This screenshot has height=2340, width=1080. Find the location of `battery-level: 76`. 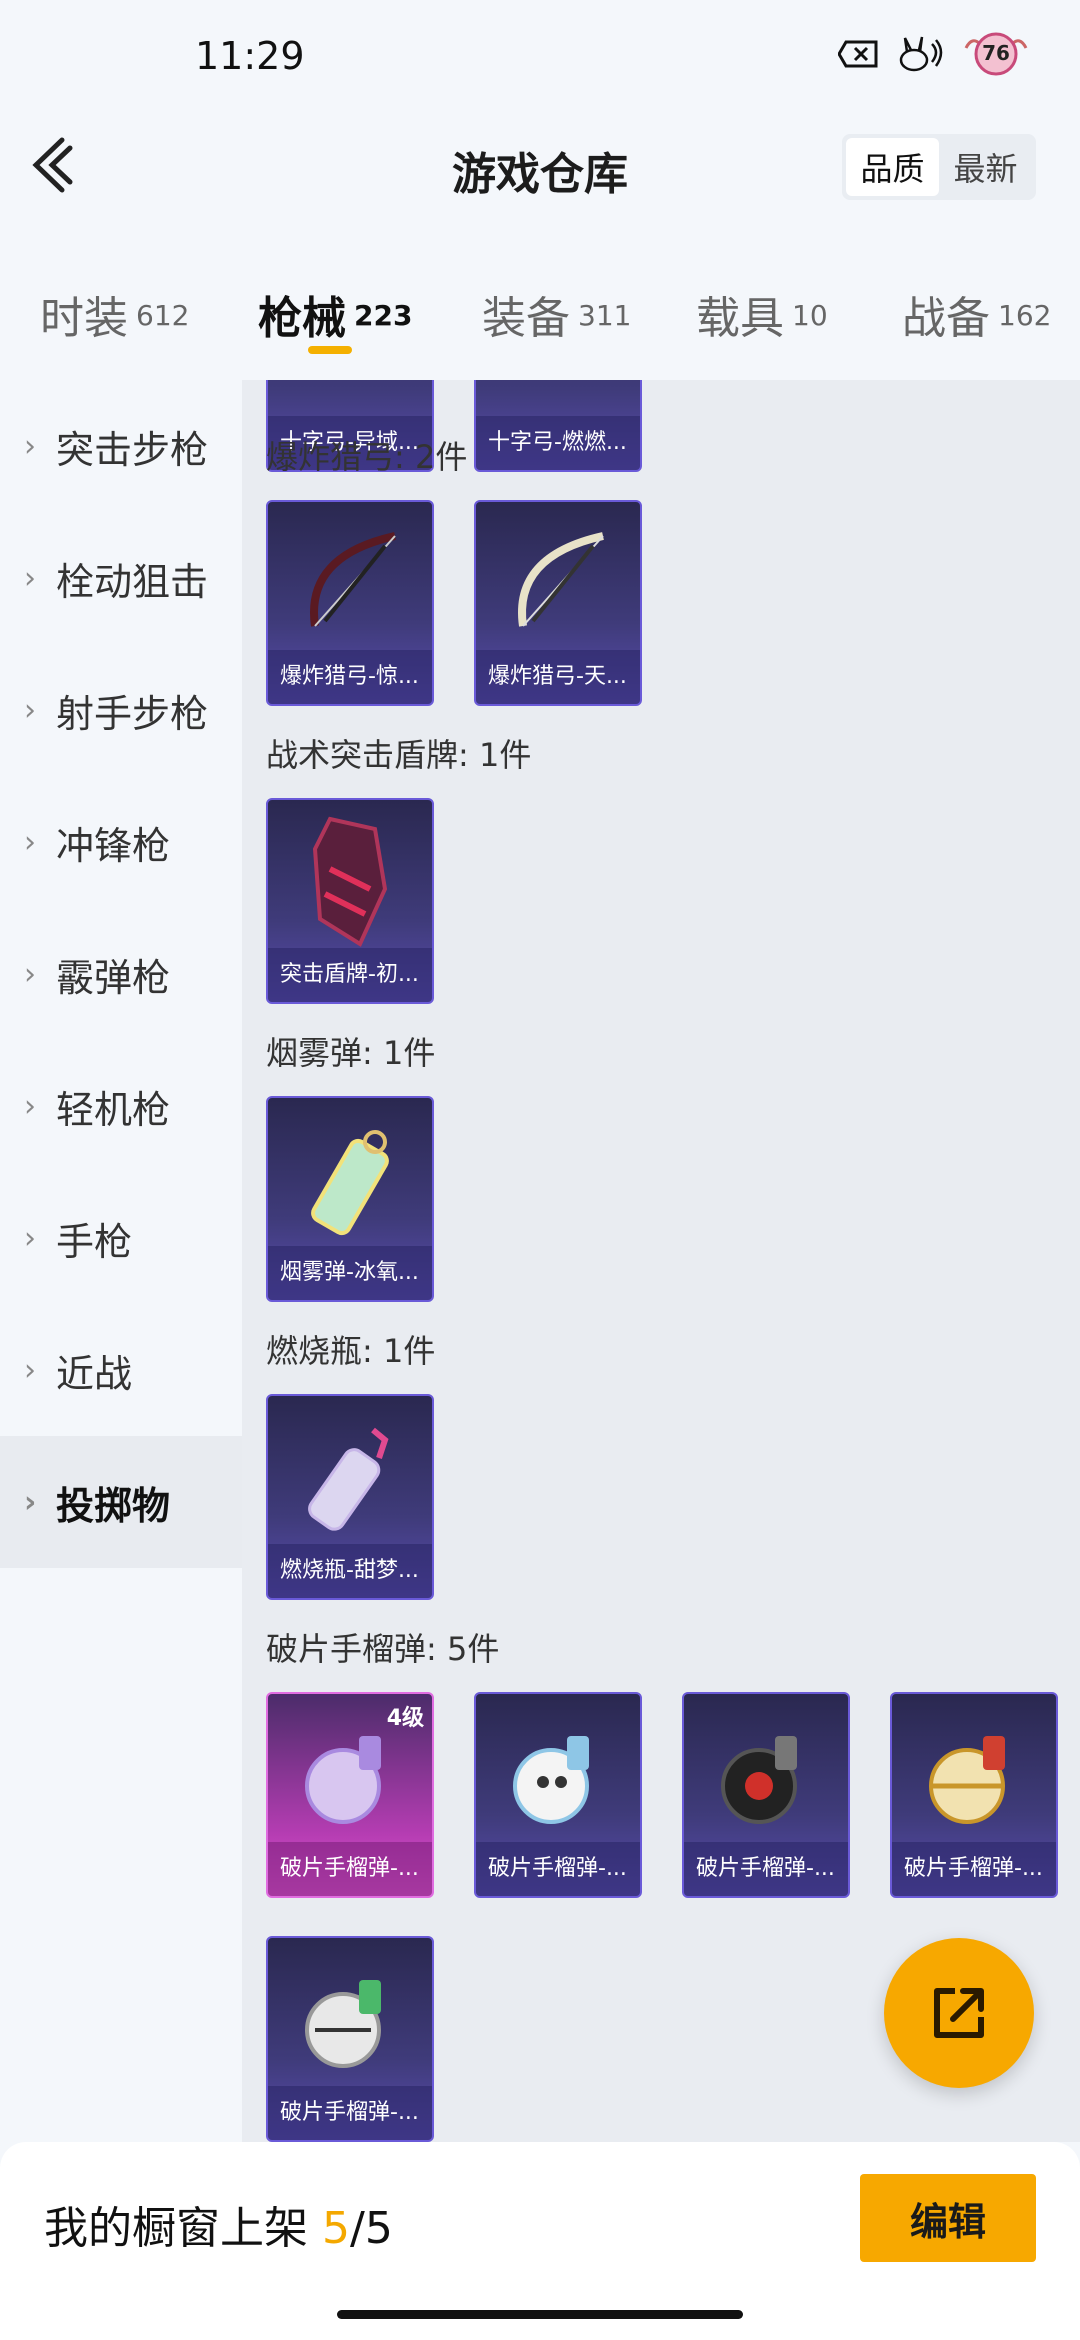

battery-level: 76 is located at coordinates (996, 53).